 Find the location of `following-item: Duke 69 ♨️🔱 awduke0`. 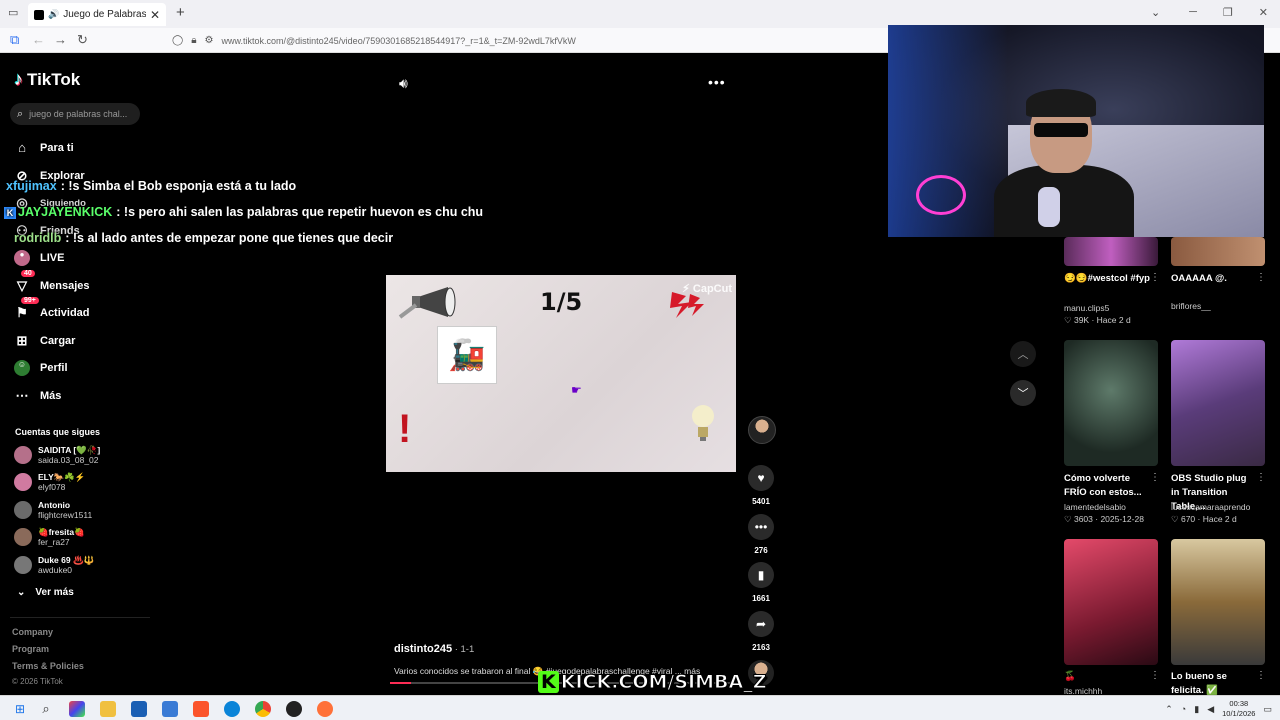

following-item: Duke 69 ♨️🔱 awduke0 is located at coordinates (54, 565).